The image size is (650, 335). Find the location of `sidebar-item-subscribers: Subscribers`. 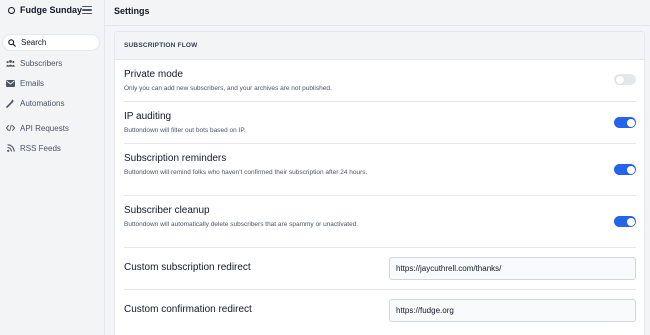

sidebar-item-subscribers: Subscribers is located at coordinates (34, 63).